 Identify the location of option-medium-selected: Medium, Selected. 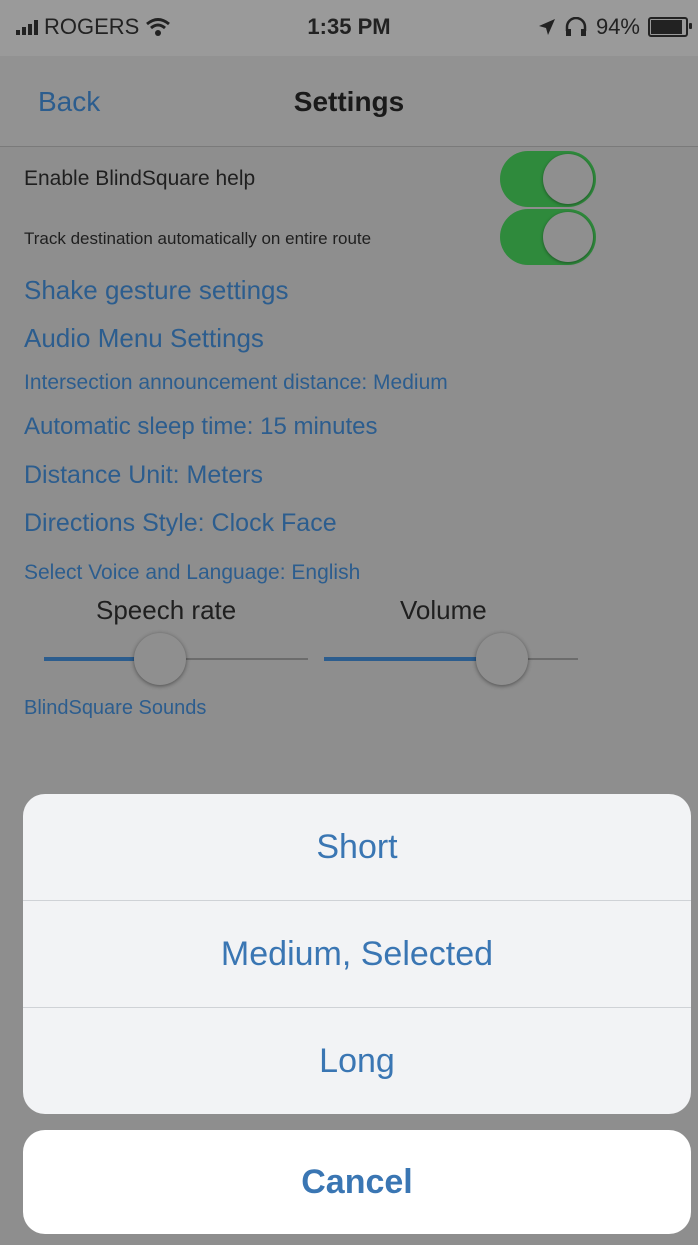
(357, 954).